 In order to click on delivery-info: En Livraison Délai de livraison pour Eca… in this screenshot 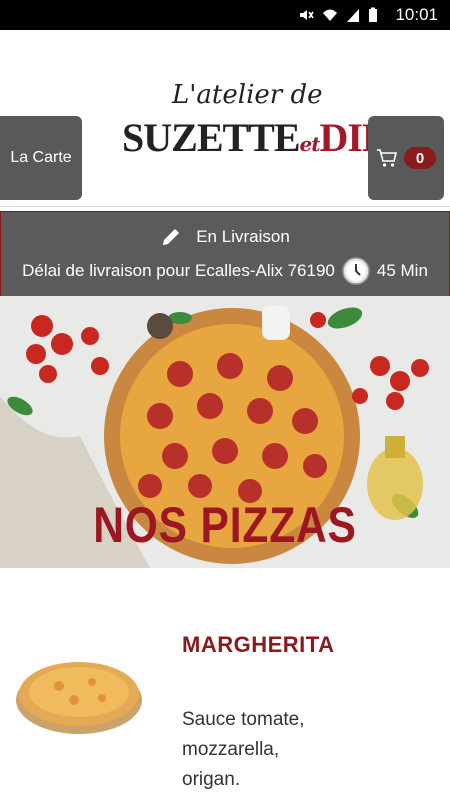, I will do `click(225, 254)`.